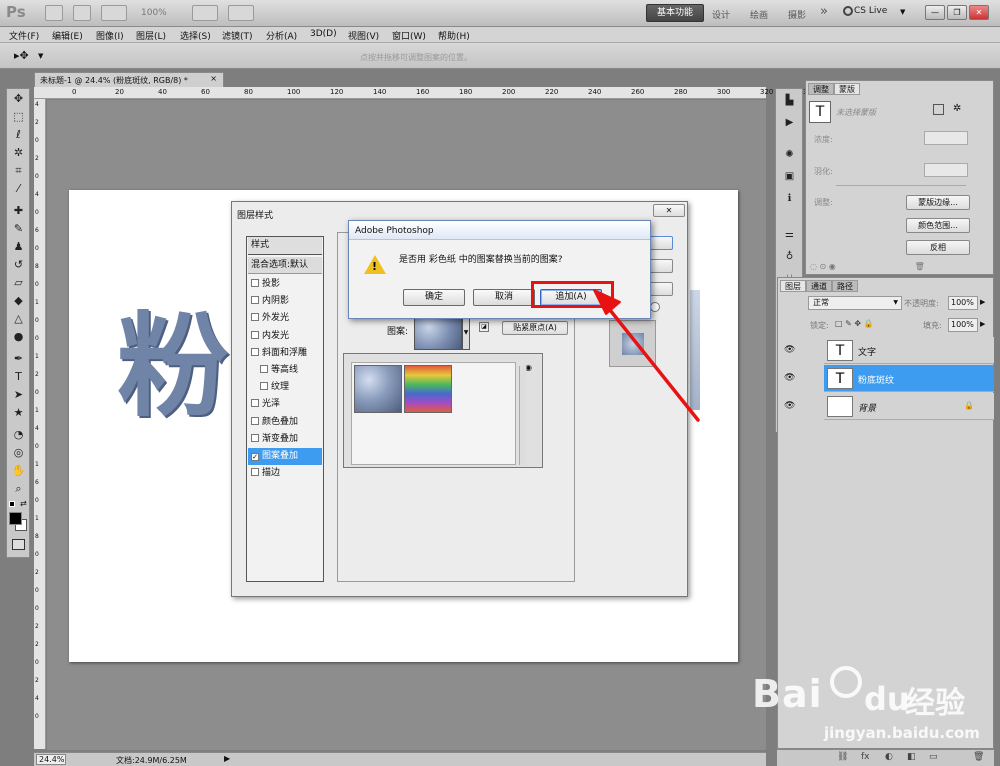 This screenshot has width=1000, height=766. I want to click on workspace-painting: 绘画, so click(759, 14).